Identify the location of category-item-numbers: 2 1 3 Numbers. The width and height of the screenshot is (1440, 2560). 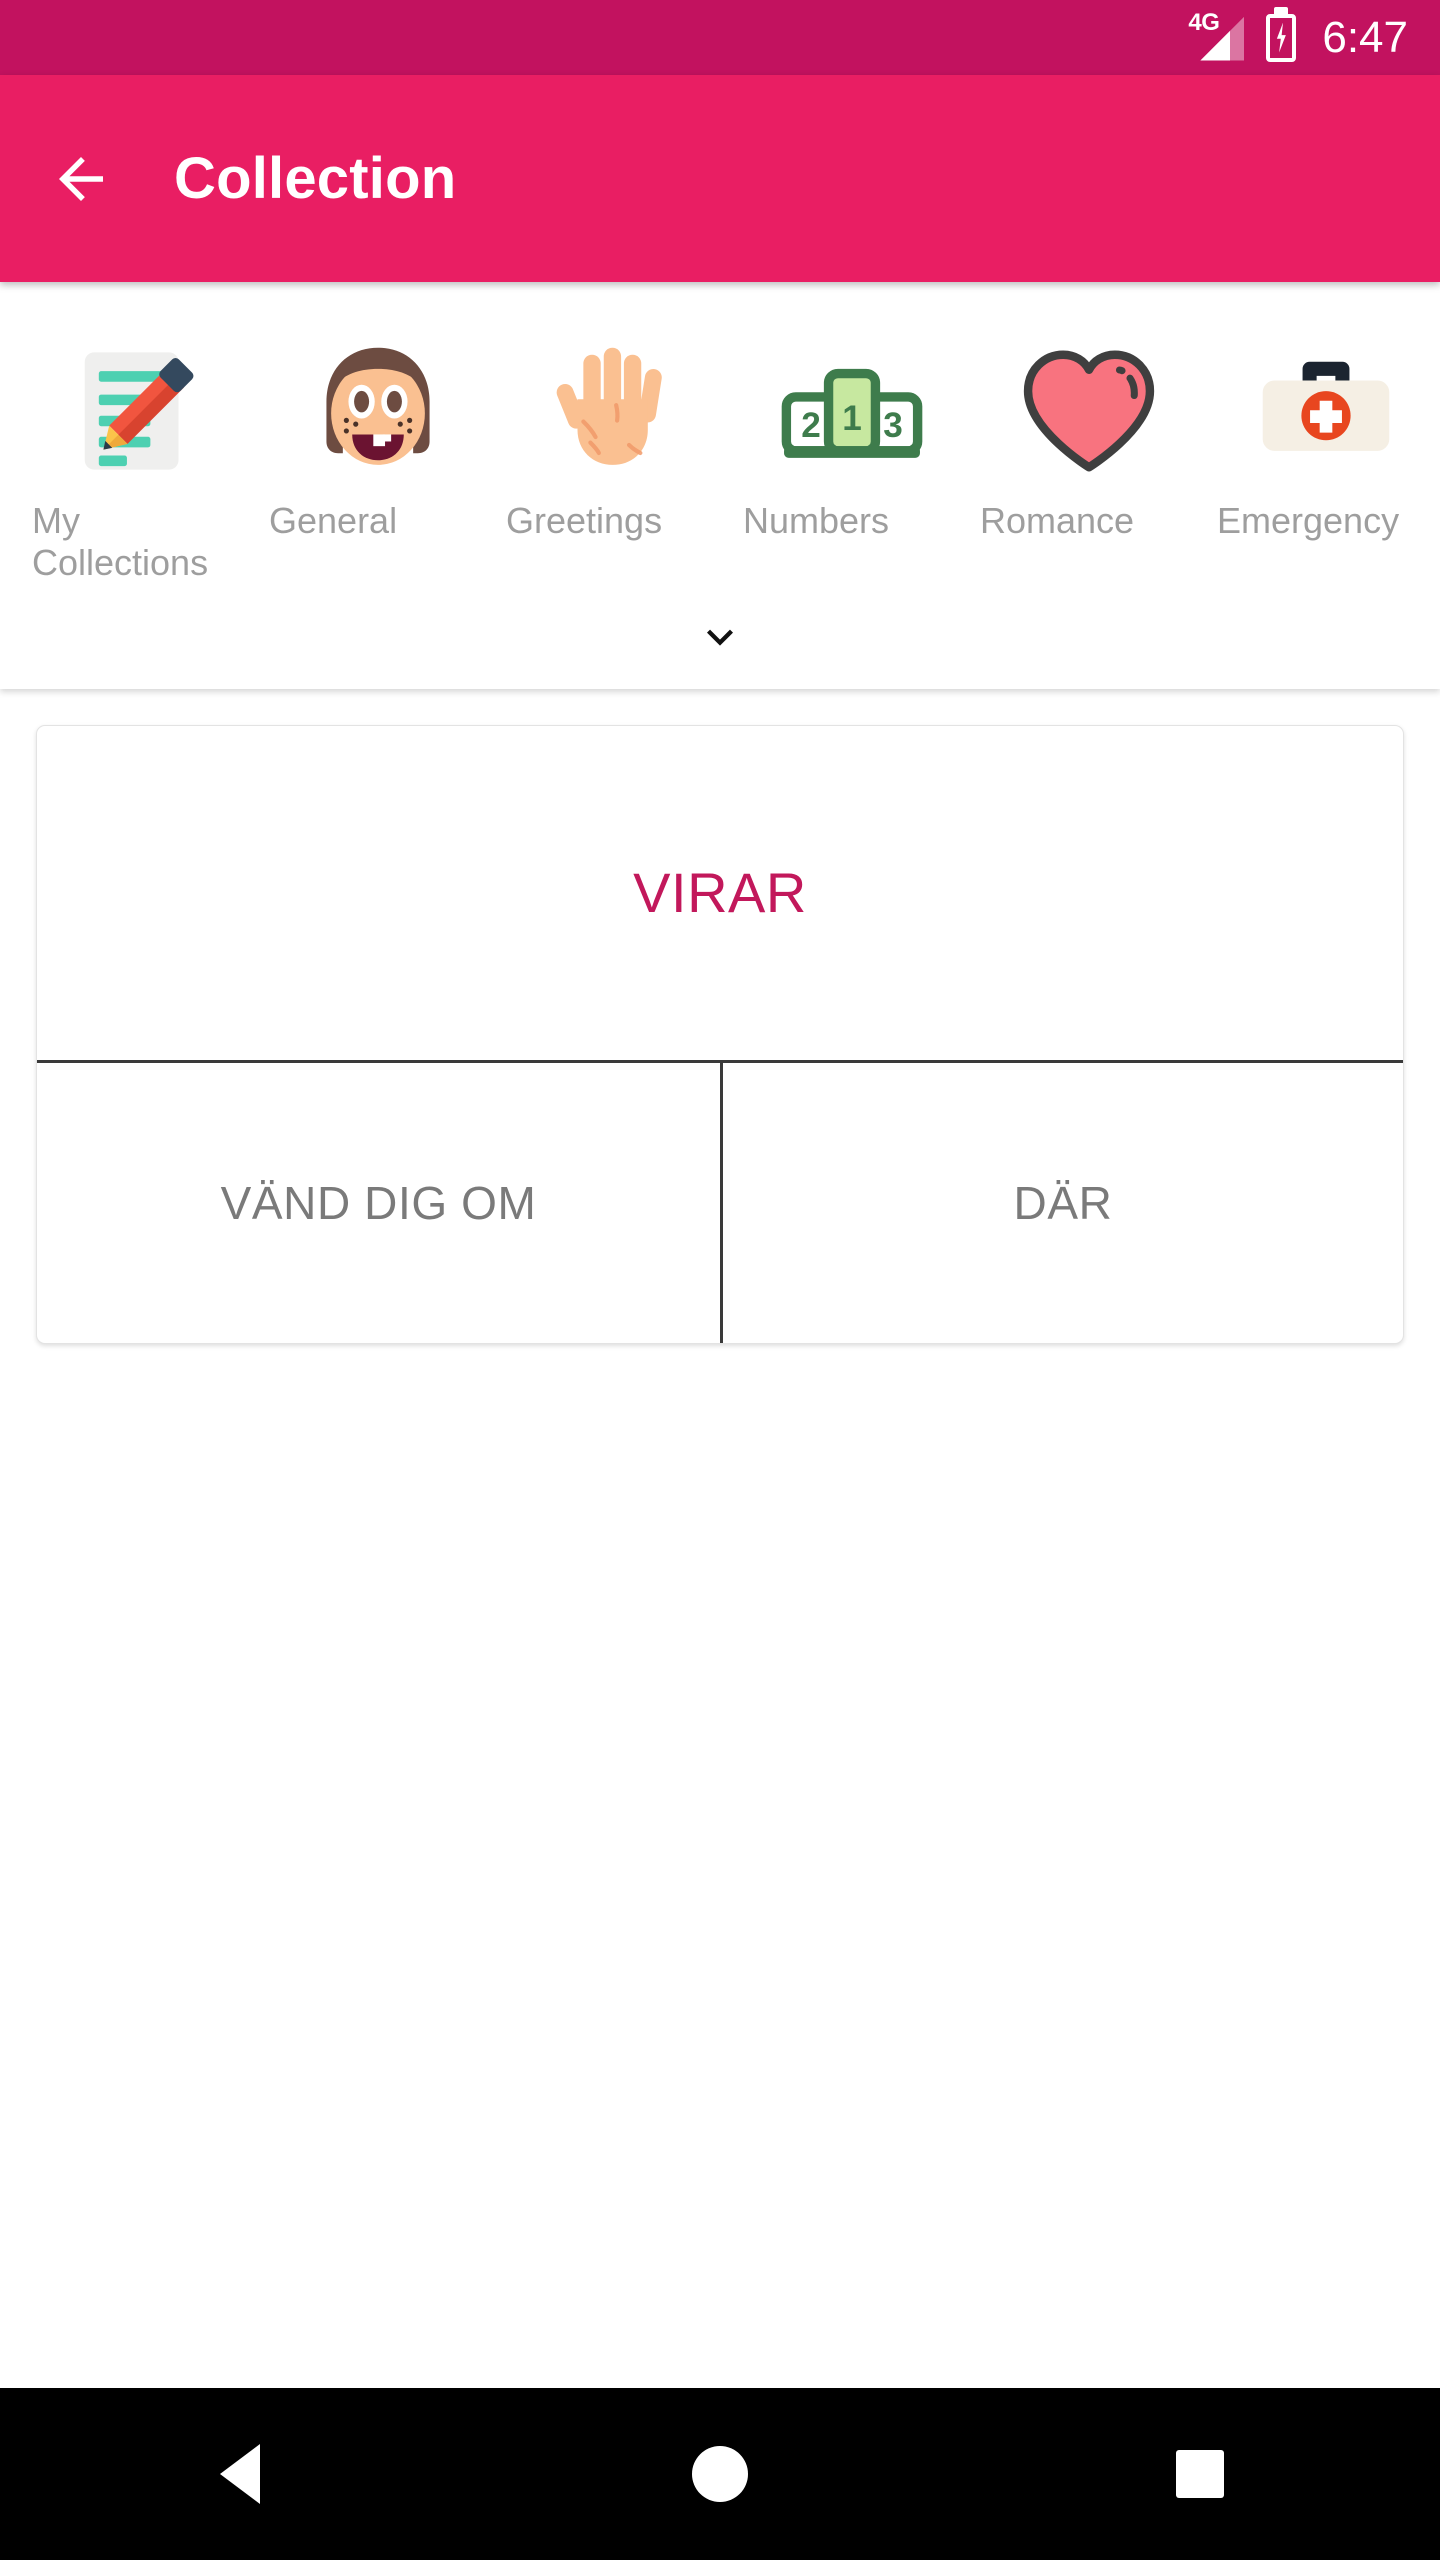
(851, 435).